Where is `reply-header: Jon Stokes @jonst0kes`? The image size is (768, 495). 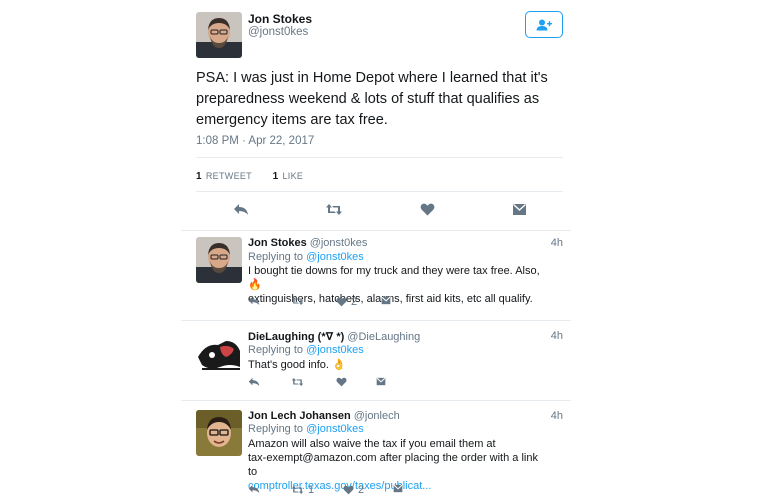
reply-header: Jon Stokes @jonst0kes is located at coordinates (307, 243).